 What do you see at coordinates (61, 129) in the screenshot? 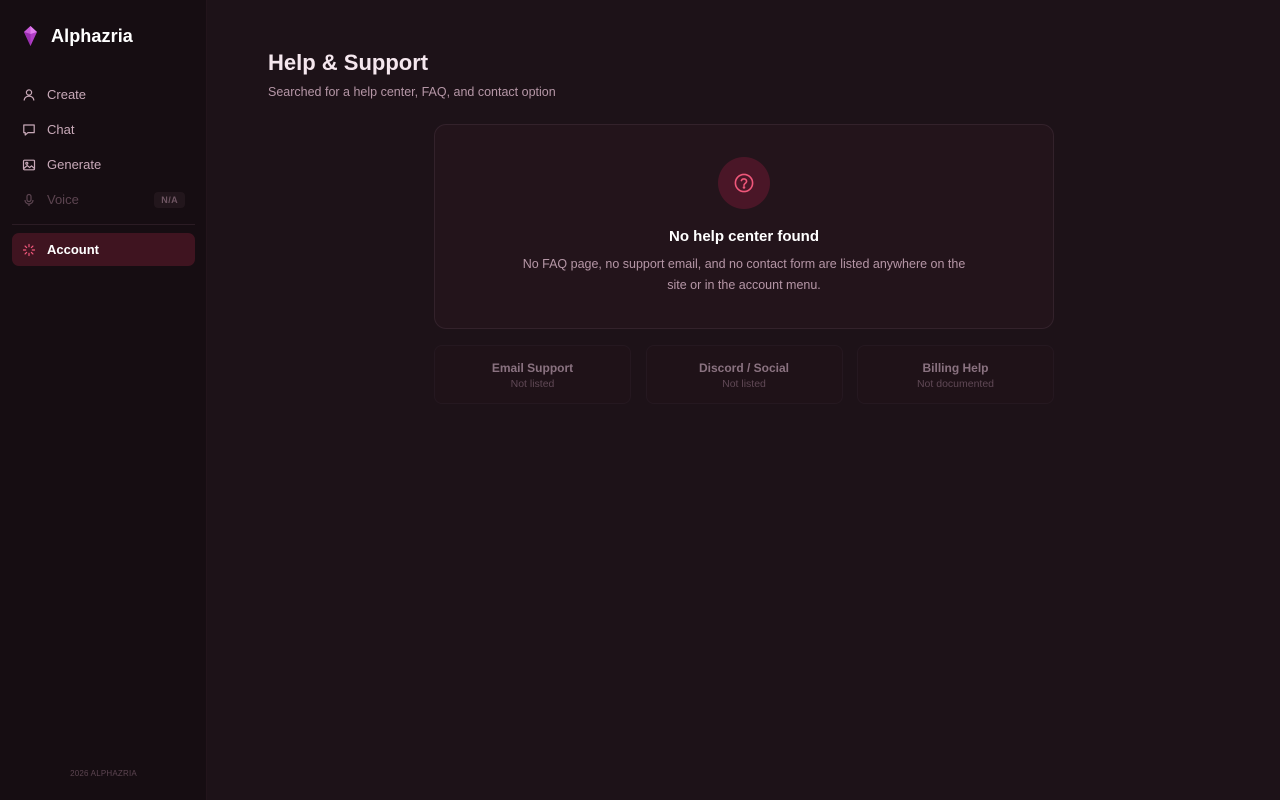
I see `sidebar-item-label: Chat` at bounding box center [61, 129].